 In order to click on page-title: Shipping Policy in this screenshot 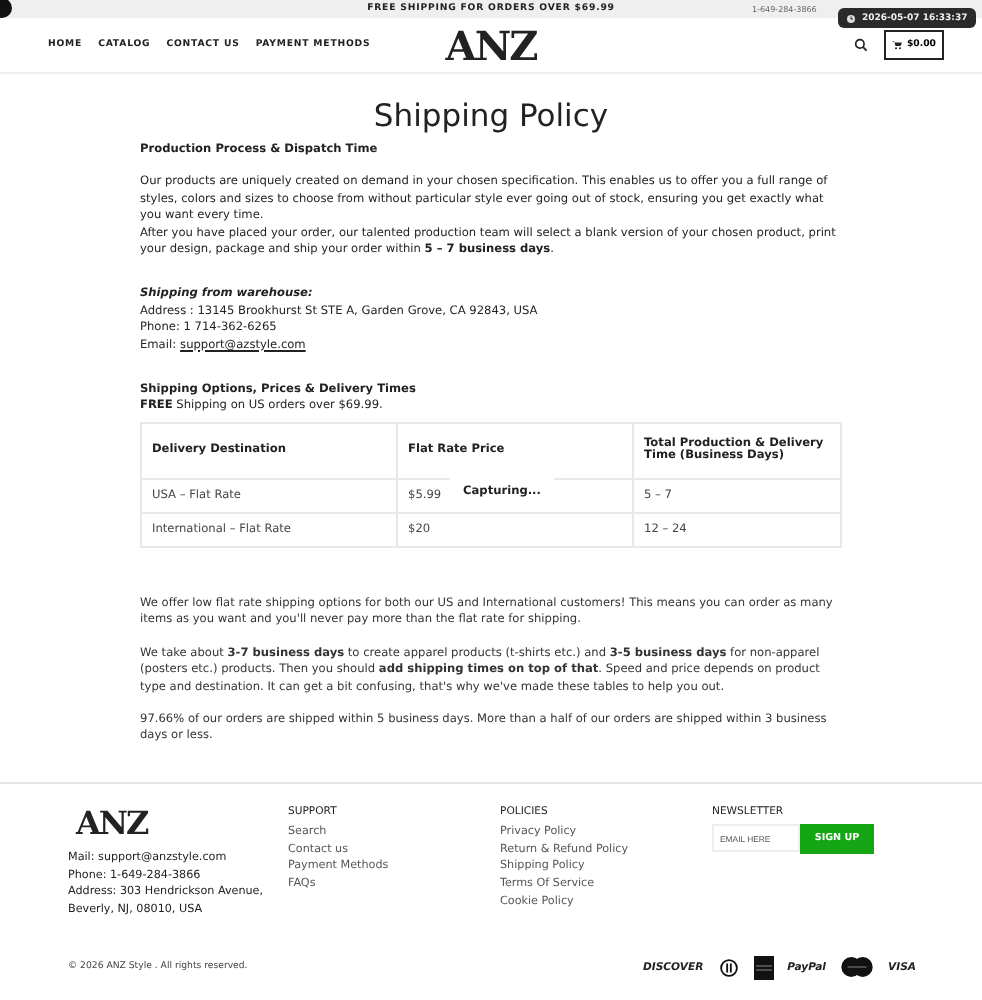, I will do `click(491, 116)`.